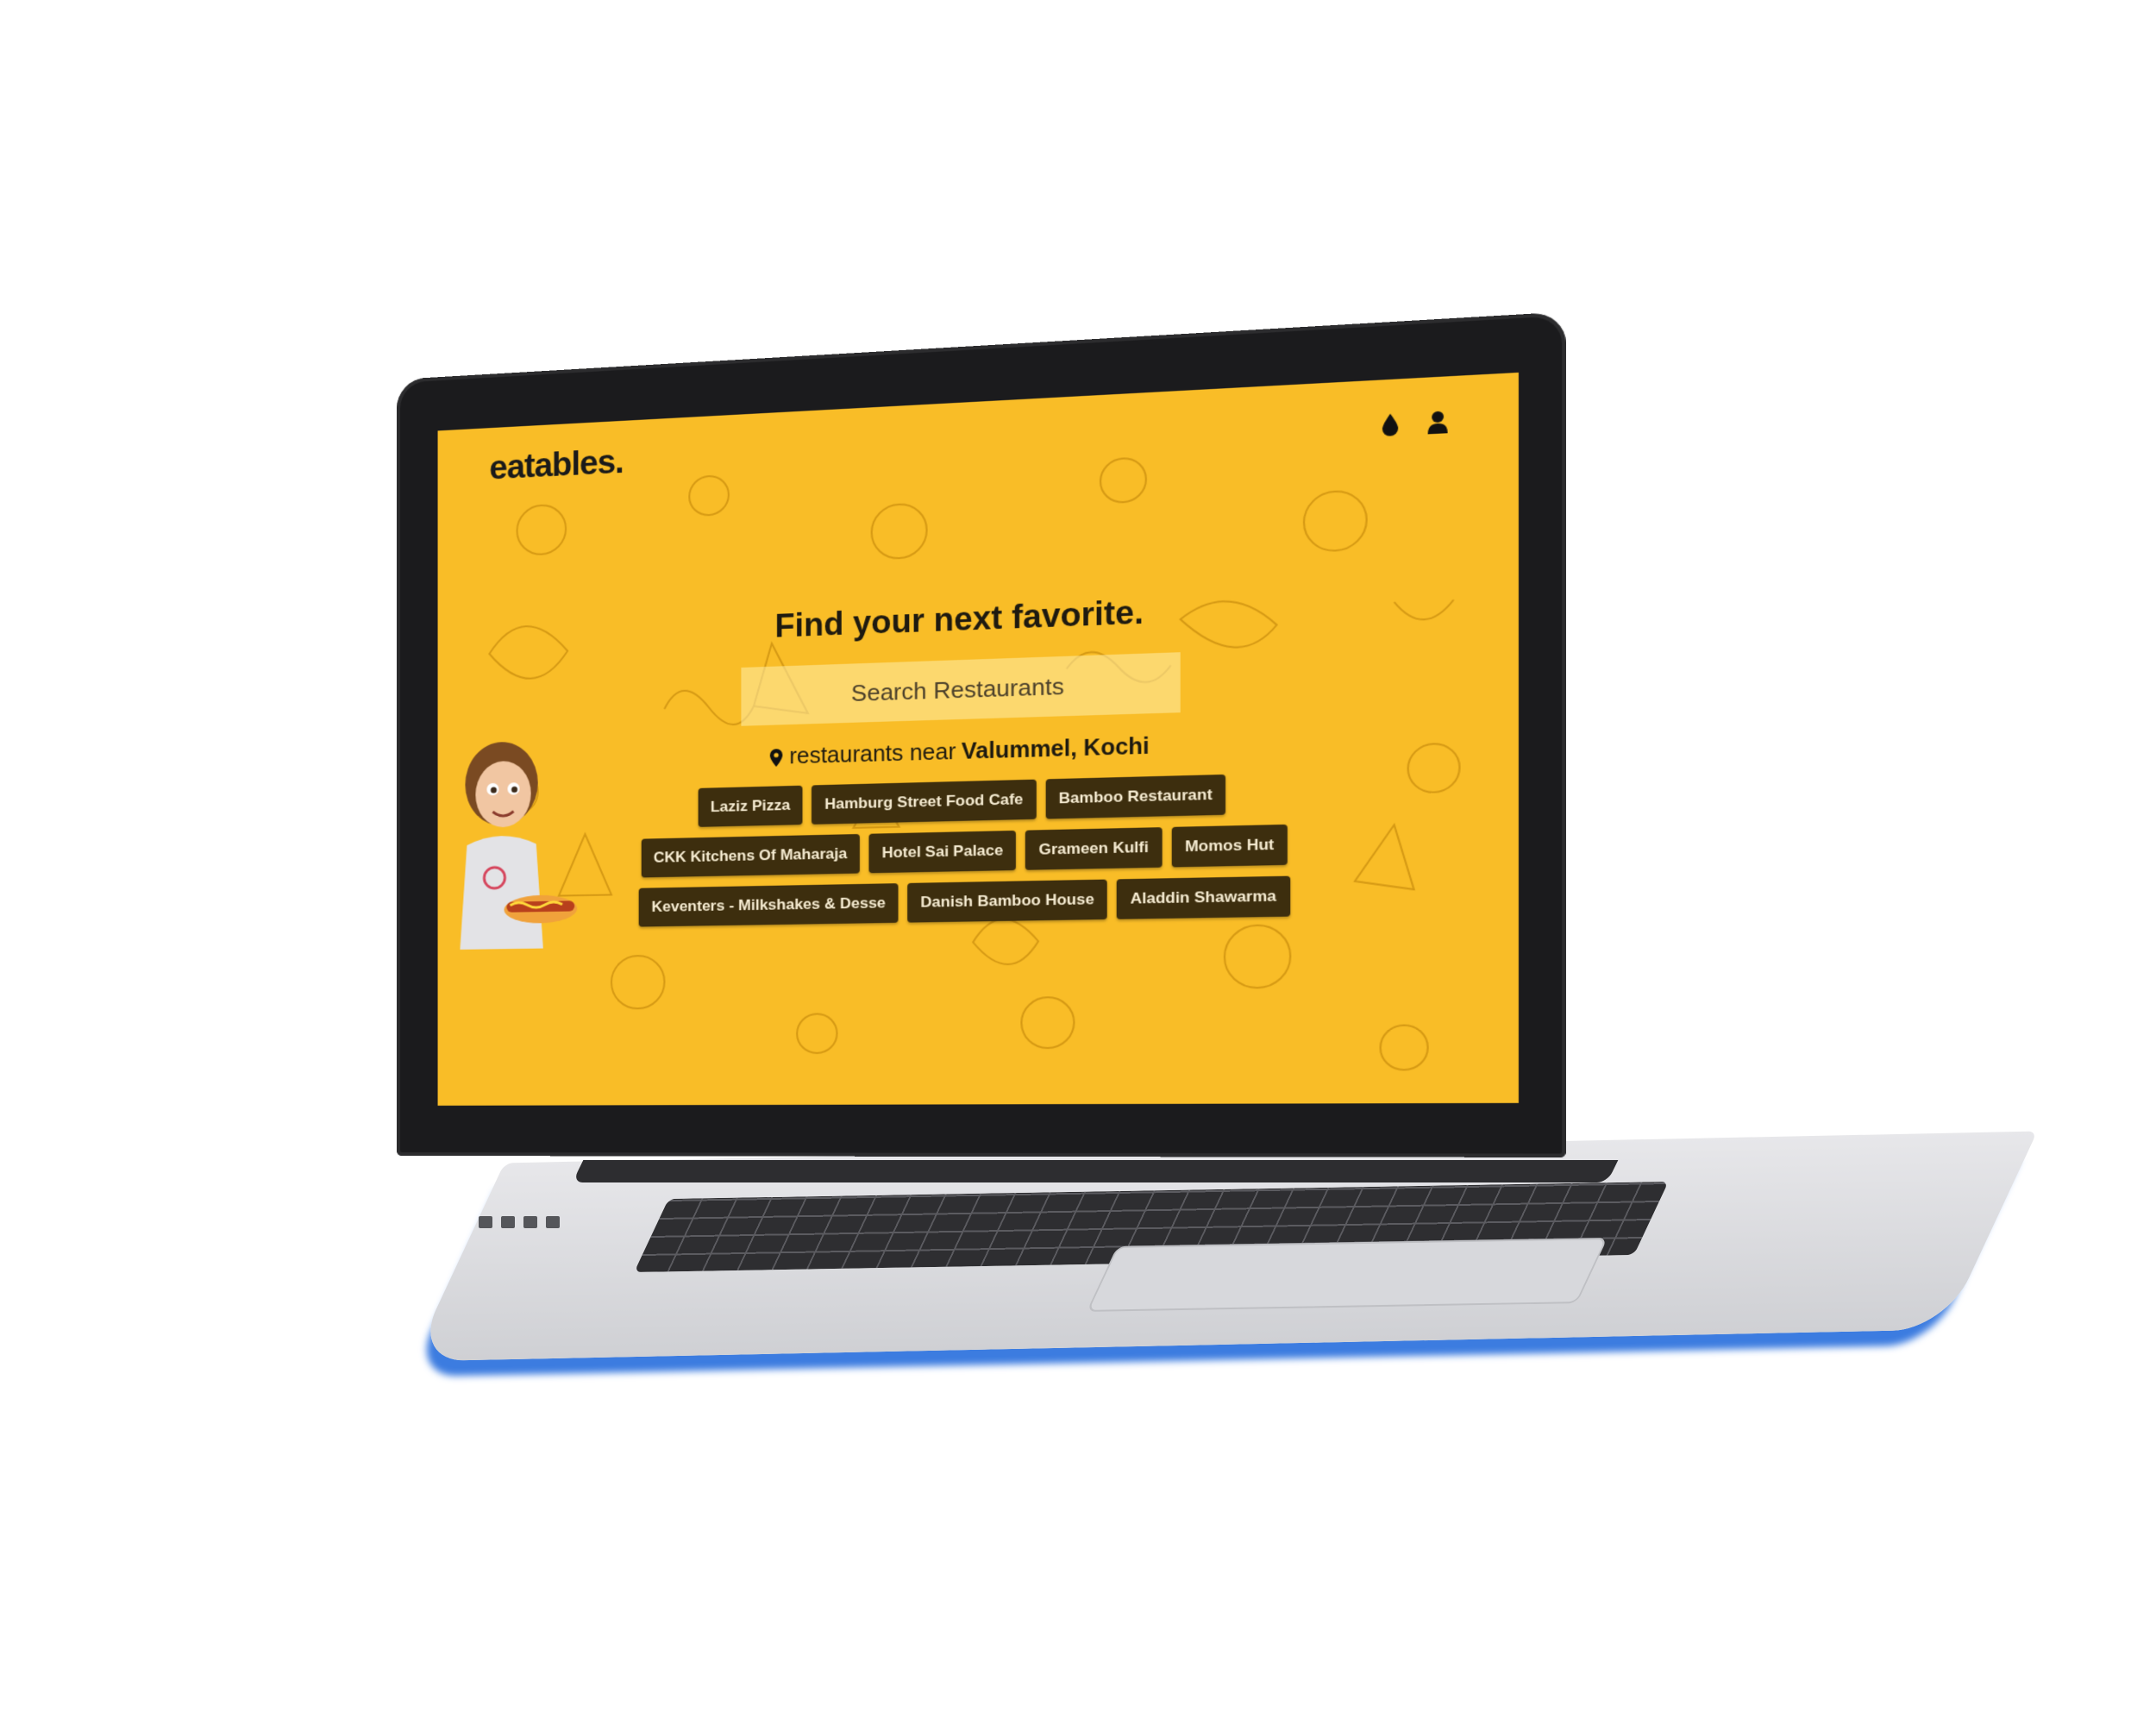 This screenshot has height=1725, width=2156. Describe the element at coordinates (1094, 848) in the screenshot. I see `restaurant-chip: Grameen Kulfi` at that location.